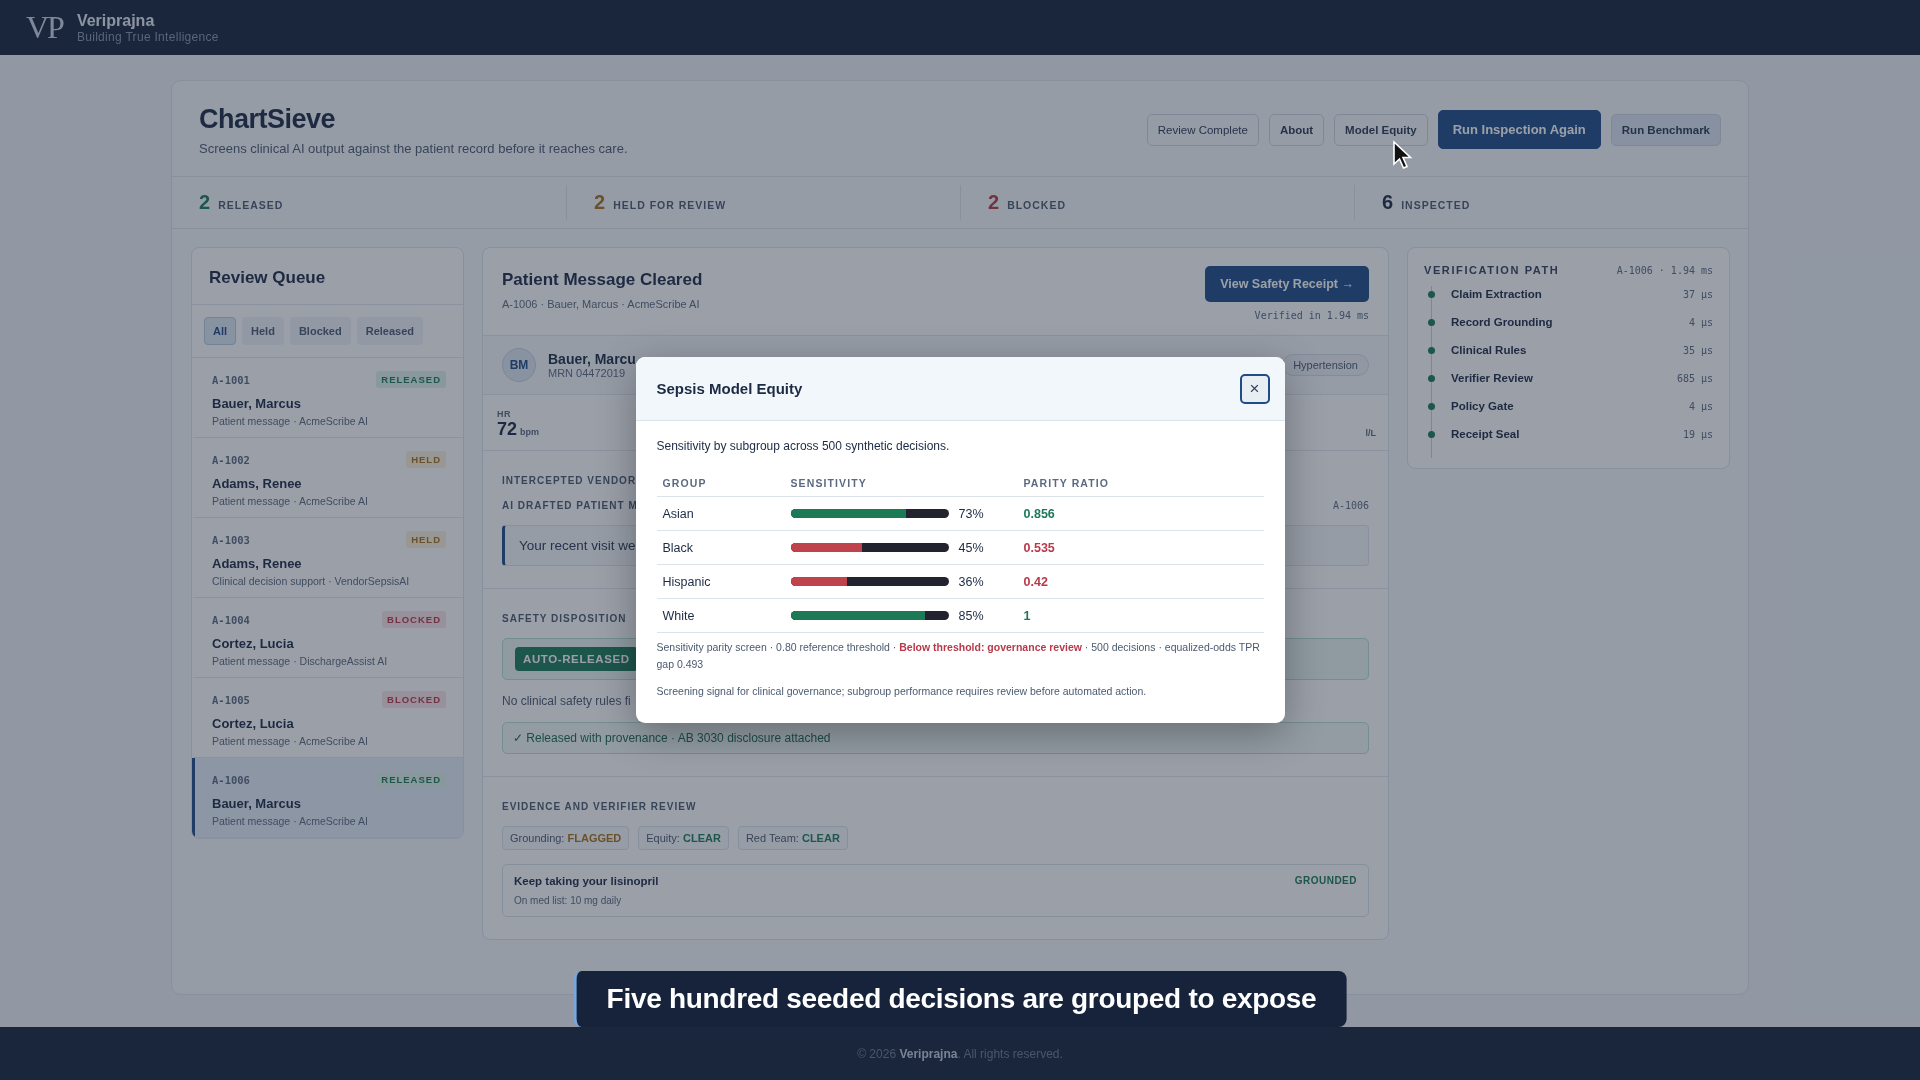 The width and height of the screenshot is (1920, 1080). I want to click on sensitivity-value: 73%, so click(971, 513).